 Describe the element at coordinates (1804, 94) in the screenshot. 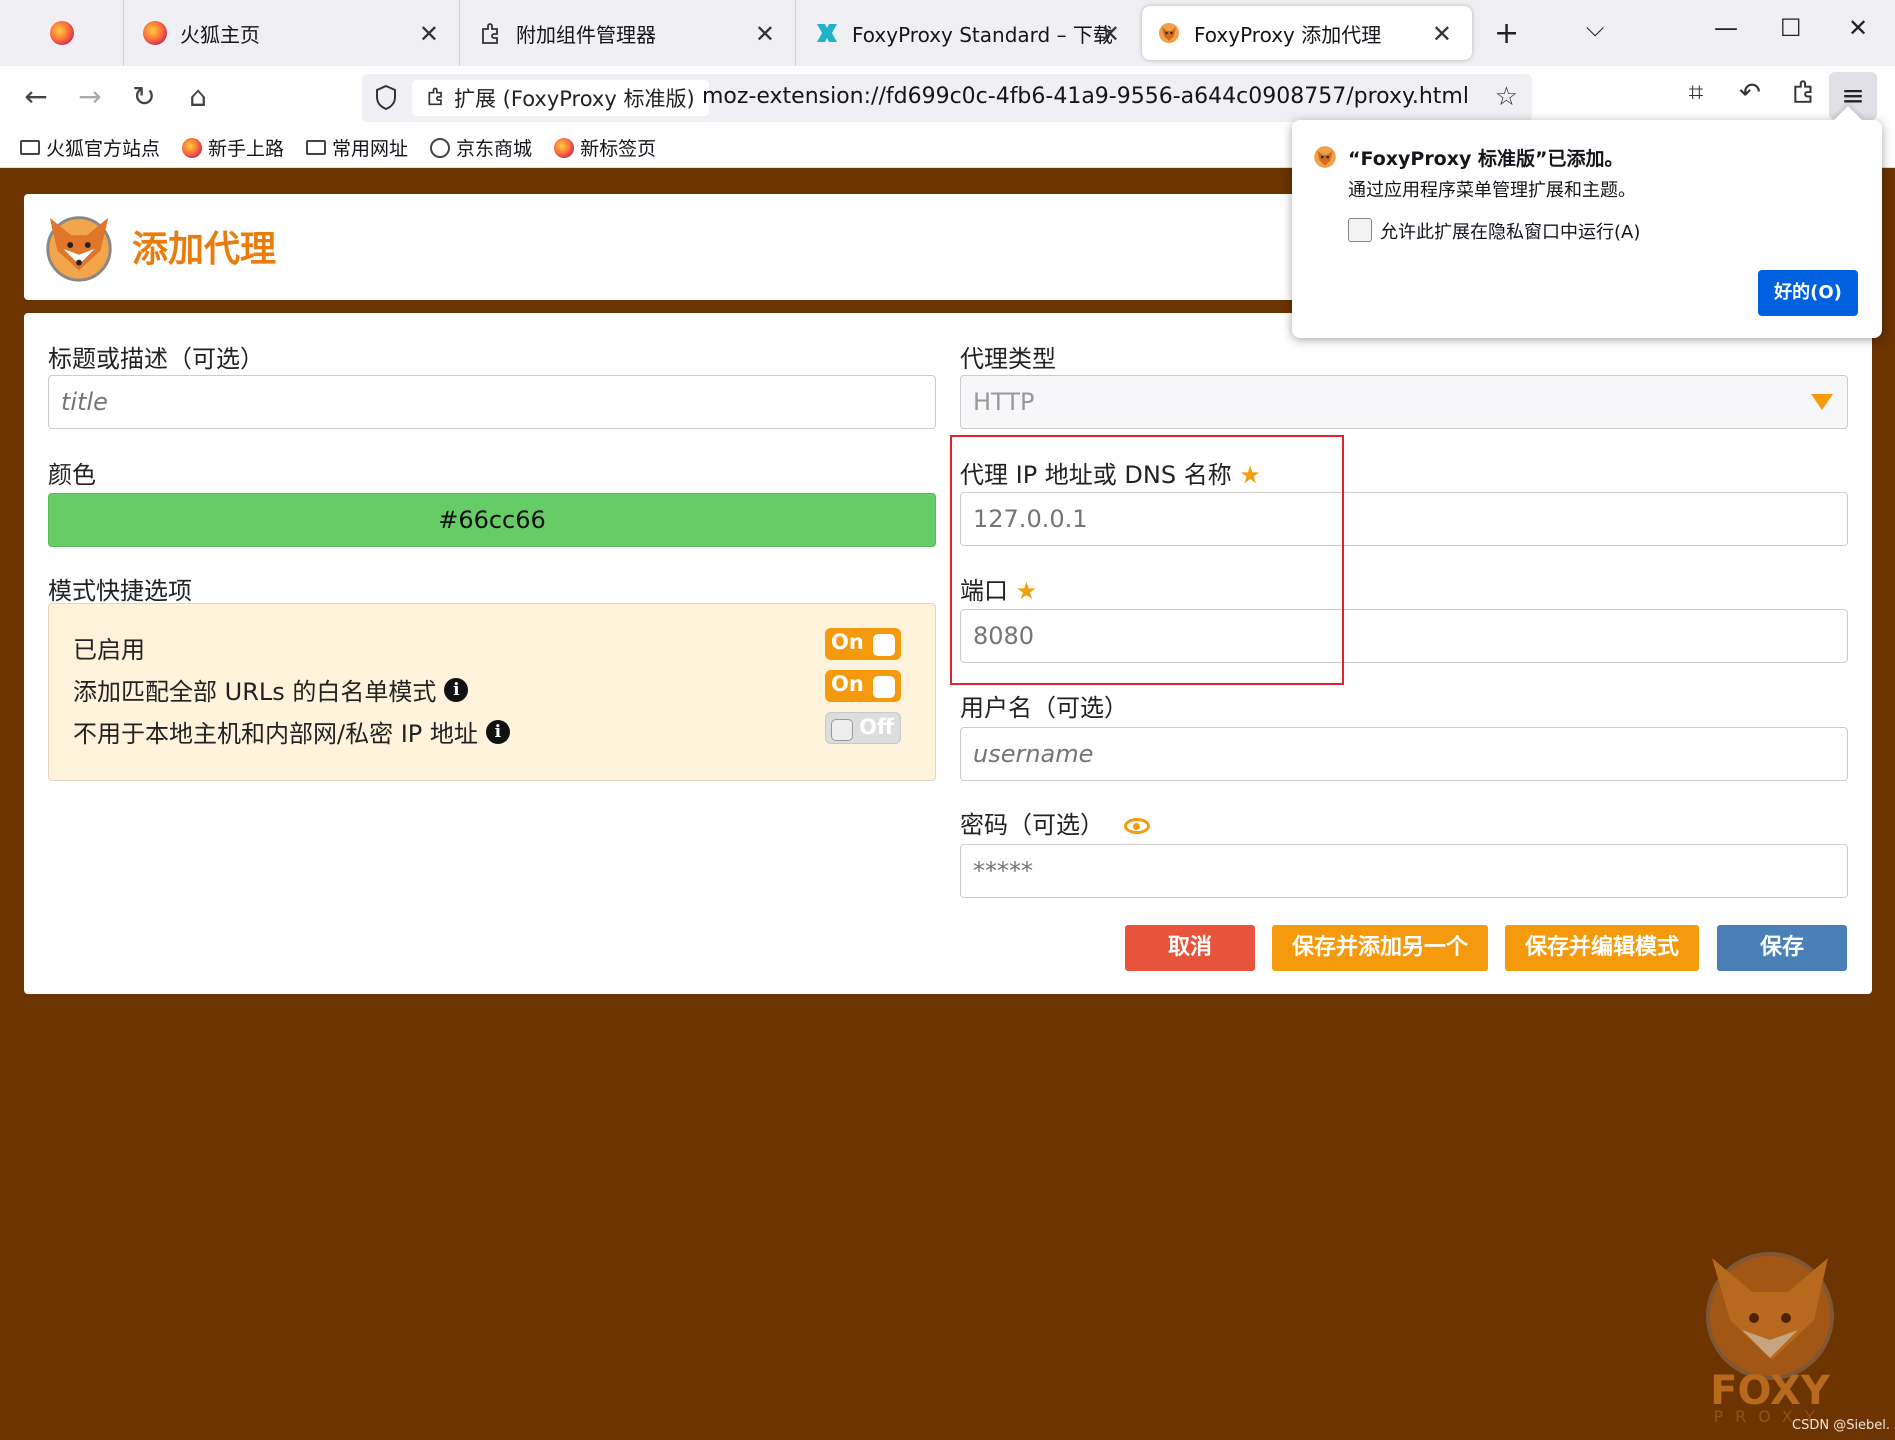

I see `extensions-puzzle-icon` at that location.